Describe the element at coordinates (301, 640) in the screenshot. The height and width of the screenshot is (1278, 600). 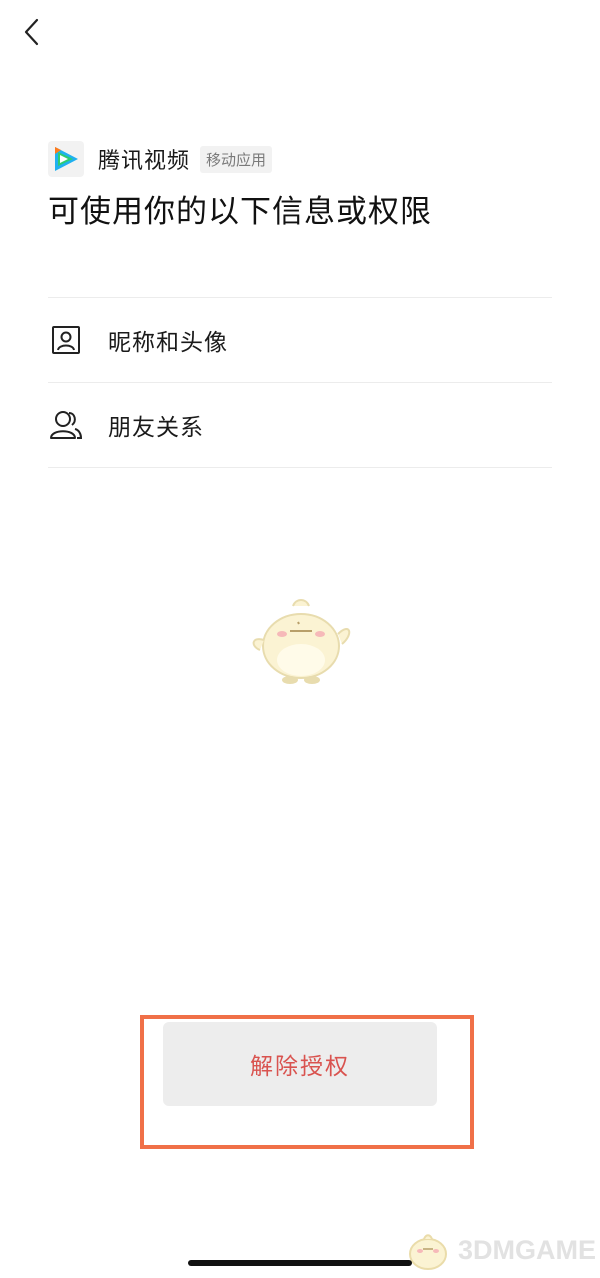
I see `mascot-illustration` at that location.